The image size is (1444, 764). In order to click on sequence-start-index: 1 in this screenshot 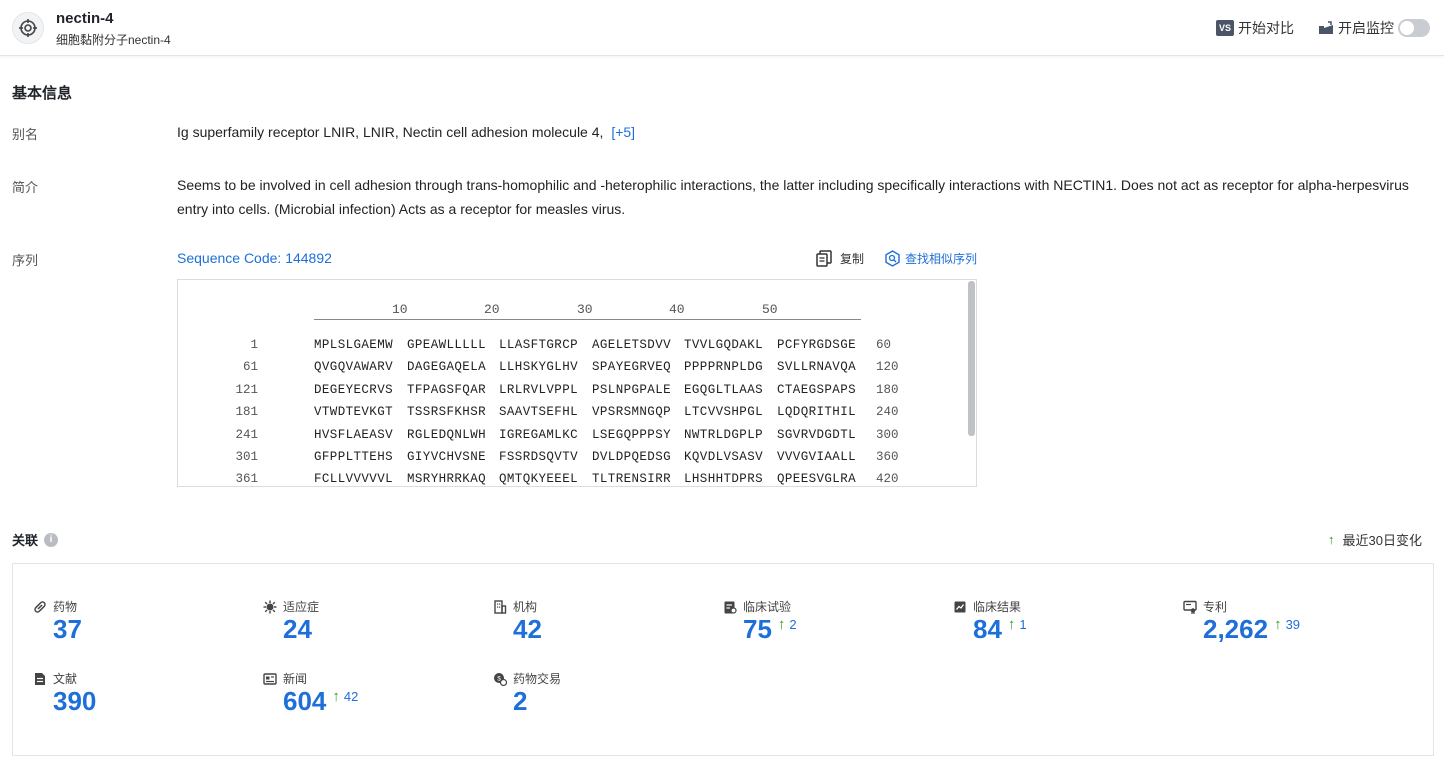, I will do `click(254, 345)`.